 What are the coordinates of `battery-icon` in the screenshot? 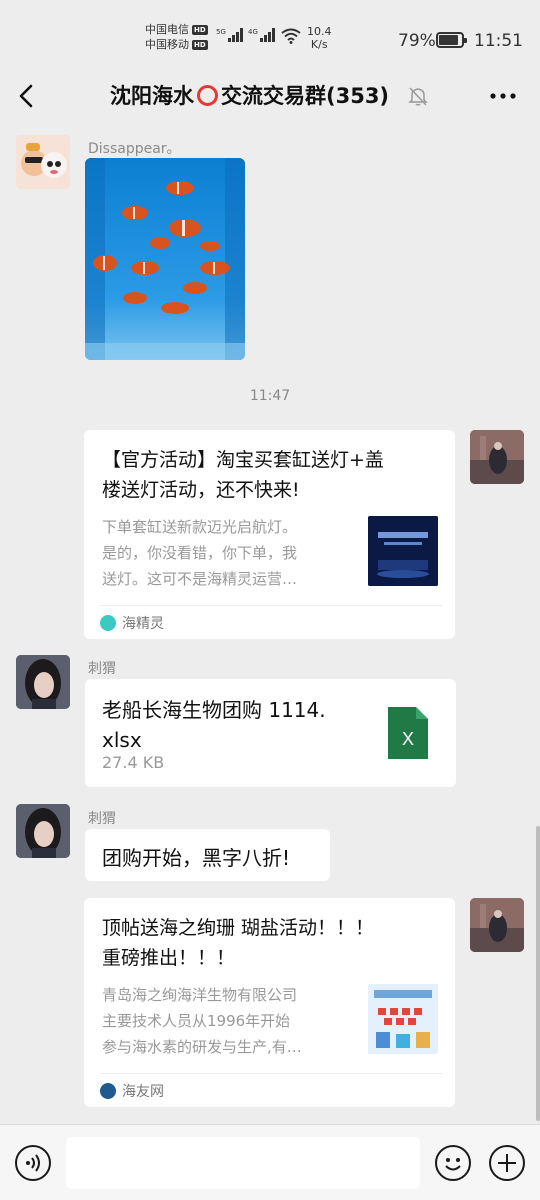 It's located at (451, 40).